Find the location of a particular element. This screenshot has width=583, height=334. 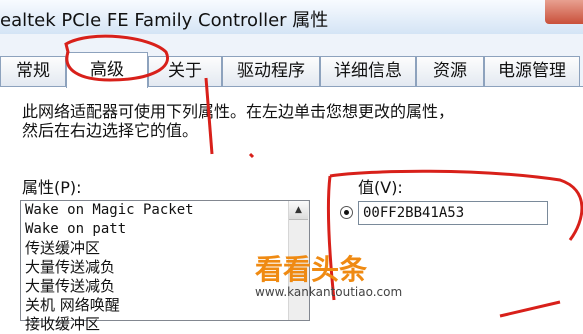

tab-general: 常规 is located at coordinates (33, 71).